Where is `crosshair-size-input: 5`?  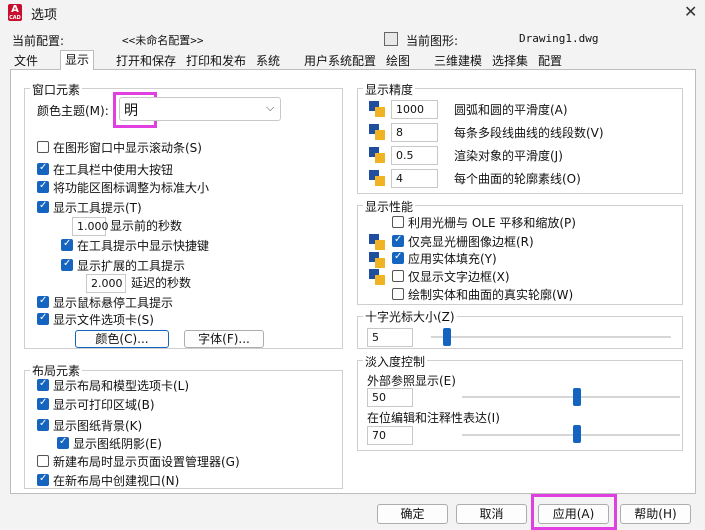 crosshair-size-input: 5 is located at coordinates (390, 337).